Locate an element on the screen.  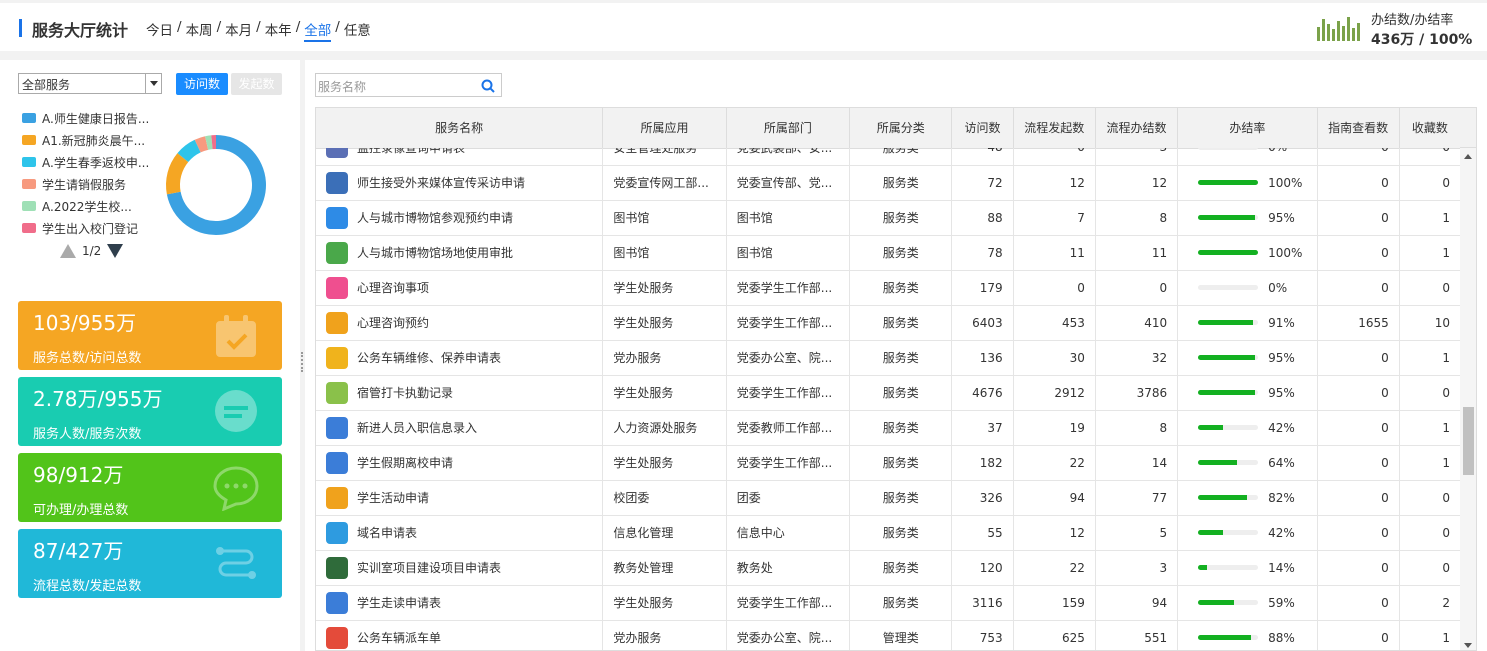
cell-service-name: 学生活动申请 is located at coordinates (460, 498).